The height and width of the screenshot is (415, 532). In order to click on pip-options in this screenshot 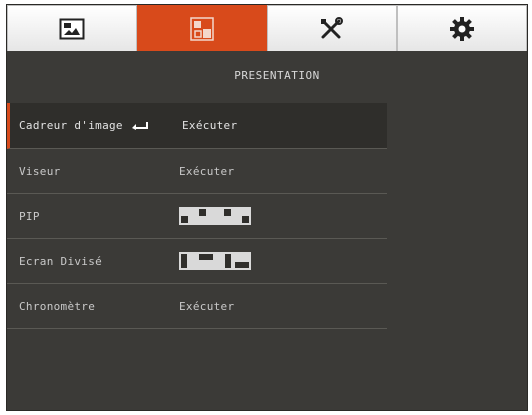, I will do `click(215, 216)`.